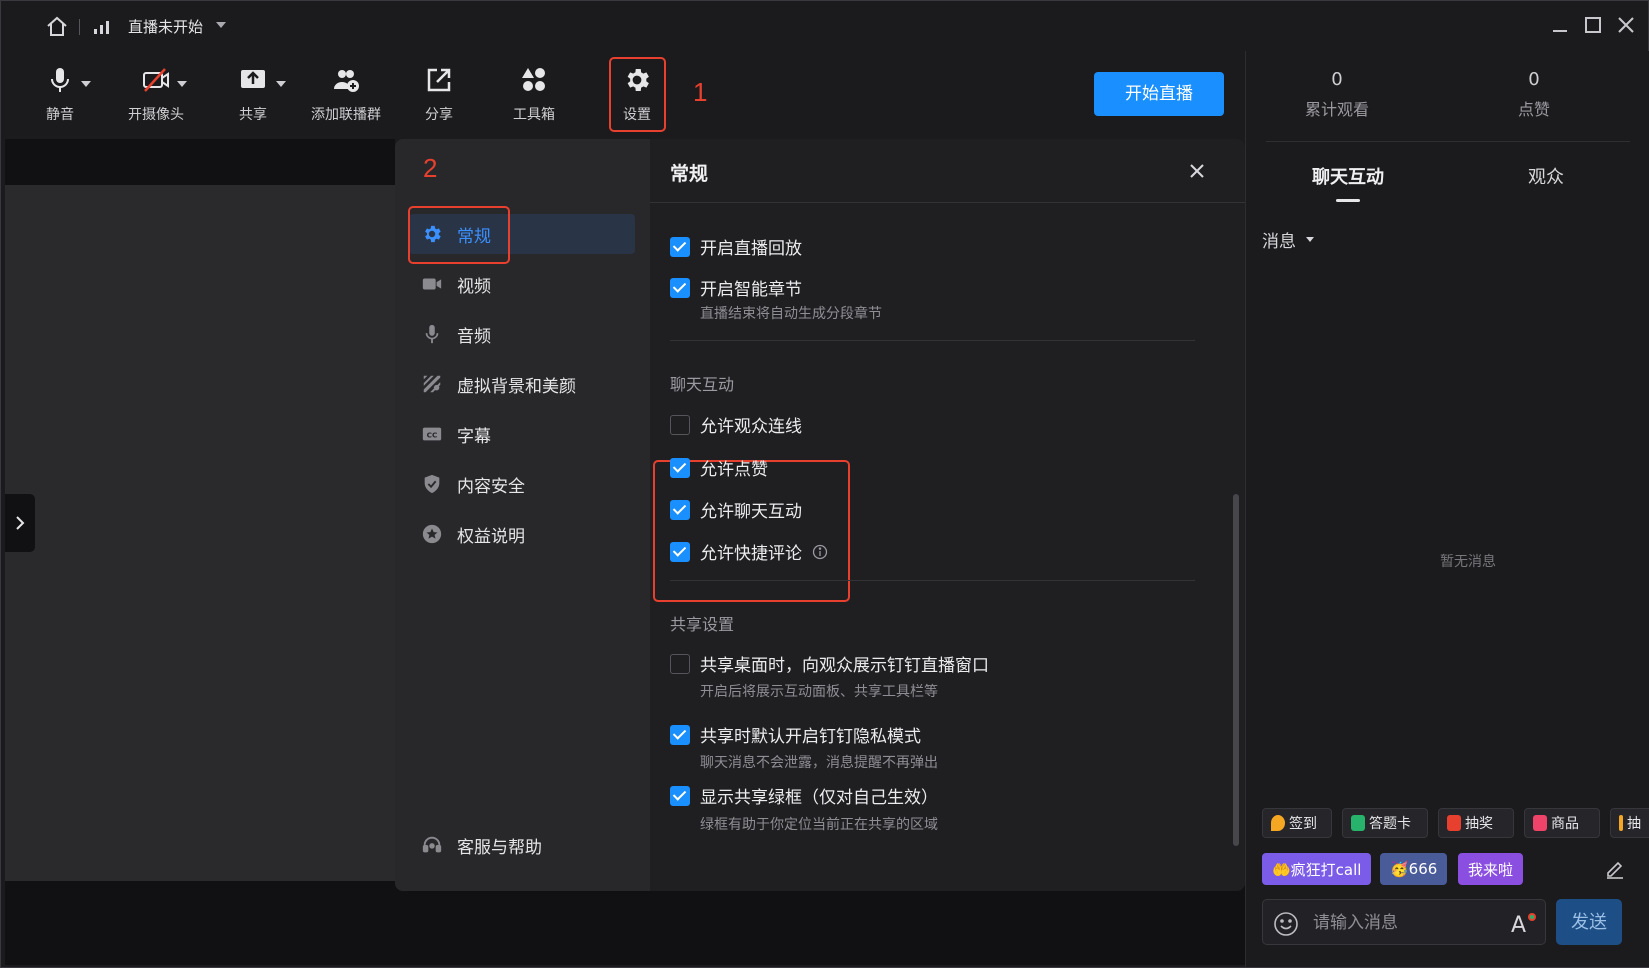  Describe the element at coordinates (736, 287) in the screenshot. I see `option-chapters: 开启智能章节` at that location.